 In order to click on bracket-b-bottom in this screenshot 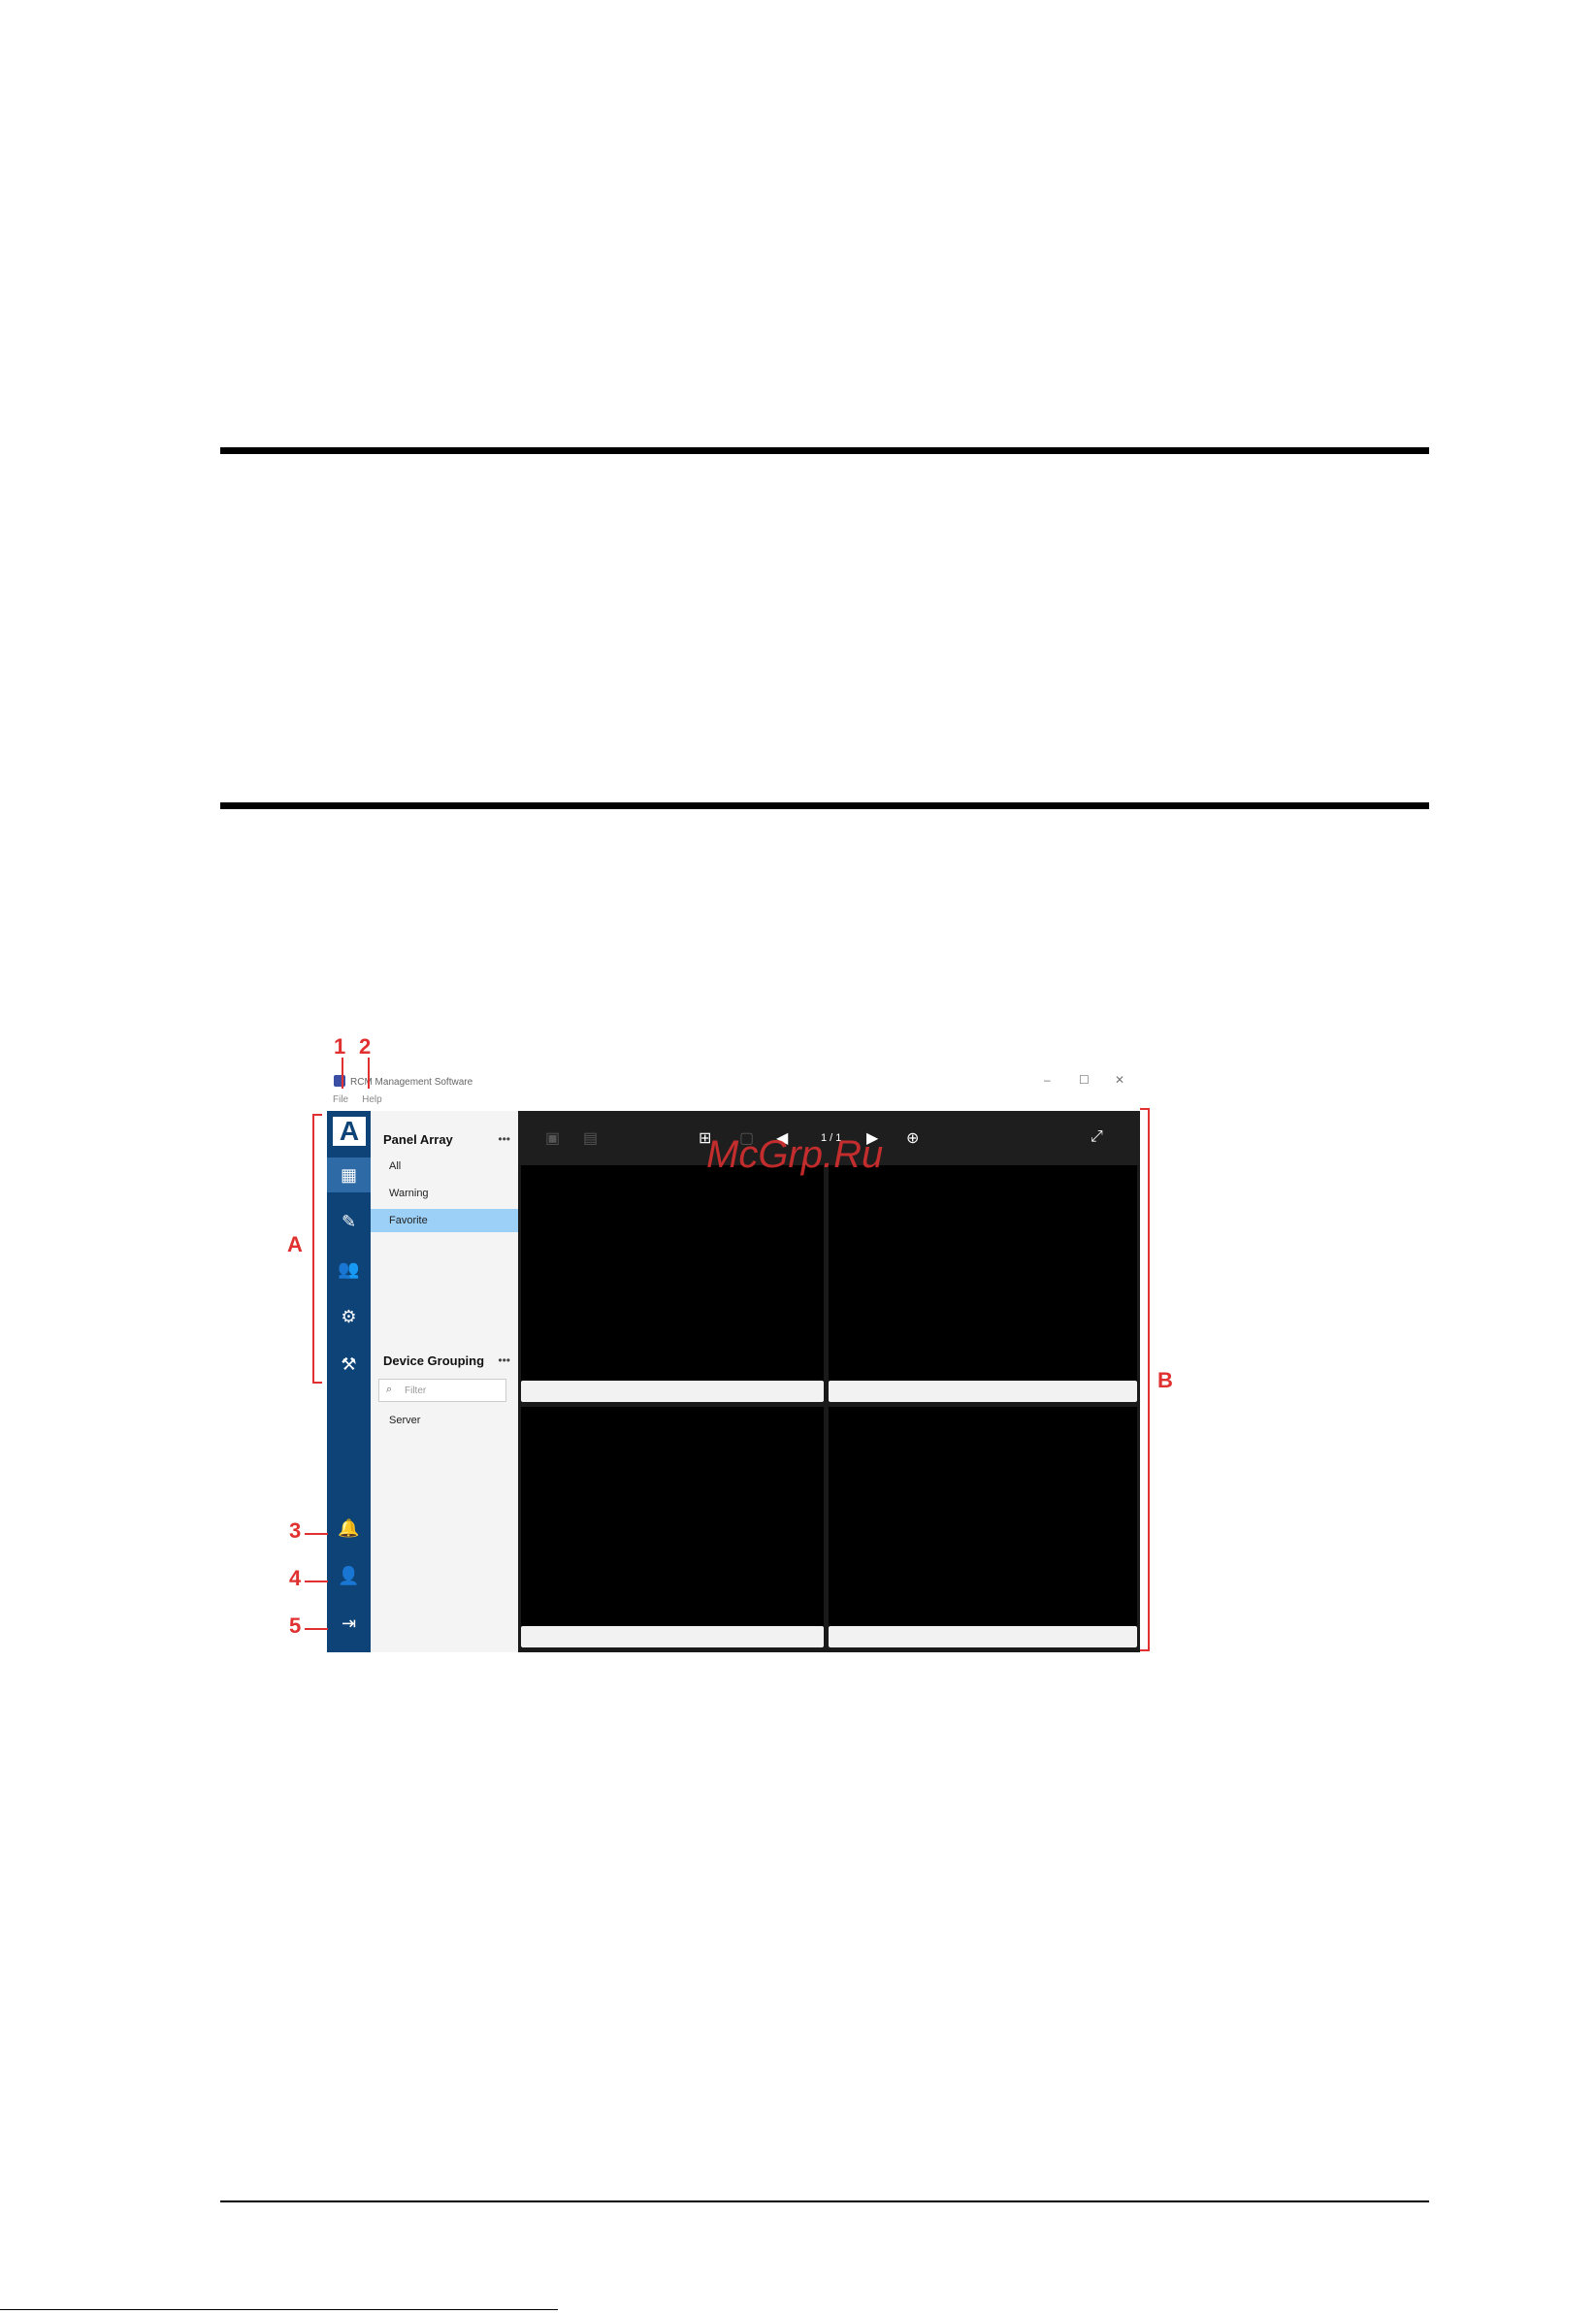, I will do `click(1145, 1650)`.